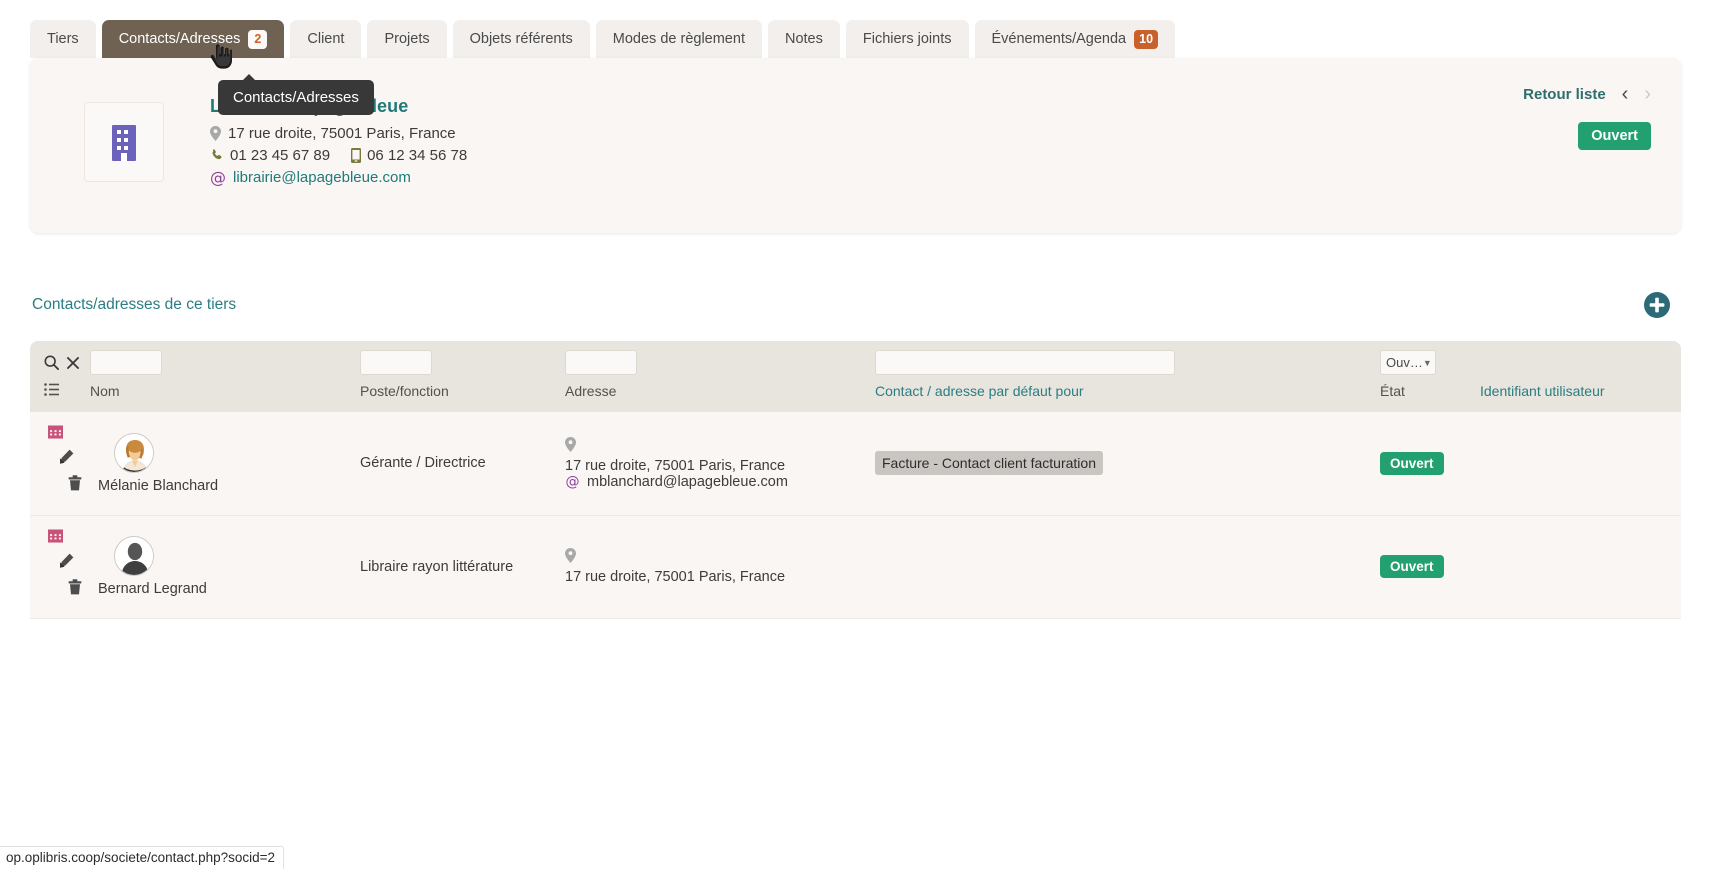  What do you see at coordinates (296, 94) in the screenshot?
I see `tab-tooltip: Contacts/Adresses` at bounding box center [296, 94].